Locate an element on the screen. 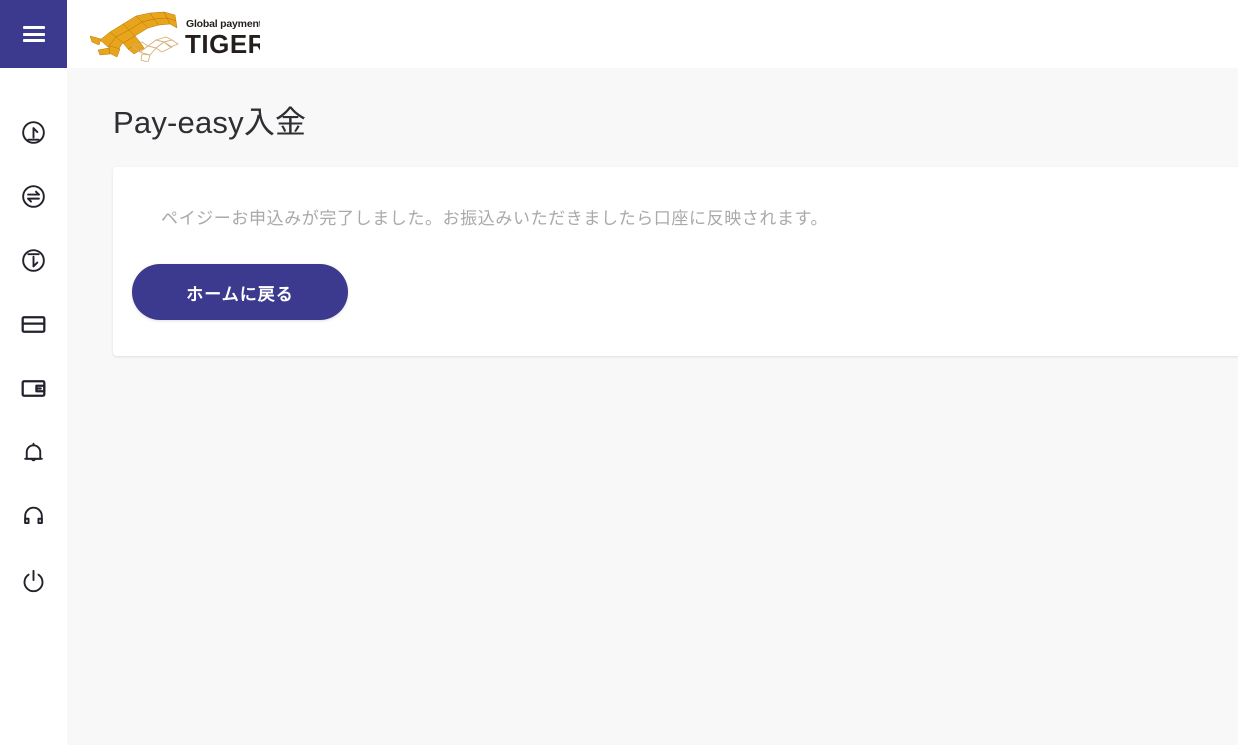 The image size is (1238, 745). tiger-pay-logo: Global payment solution TIGER PAY is located at coordinates (175, 34).